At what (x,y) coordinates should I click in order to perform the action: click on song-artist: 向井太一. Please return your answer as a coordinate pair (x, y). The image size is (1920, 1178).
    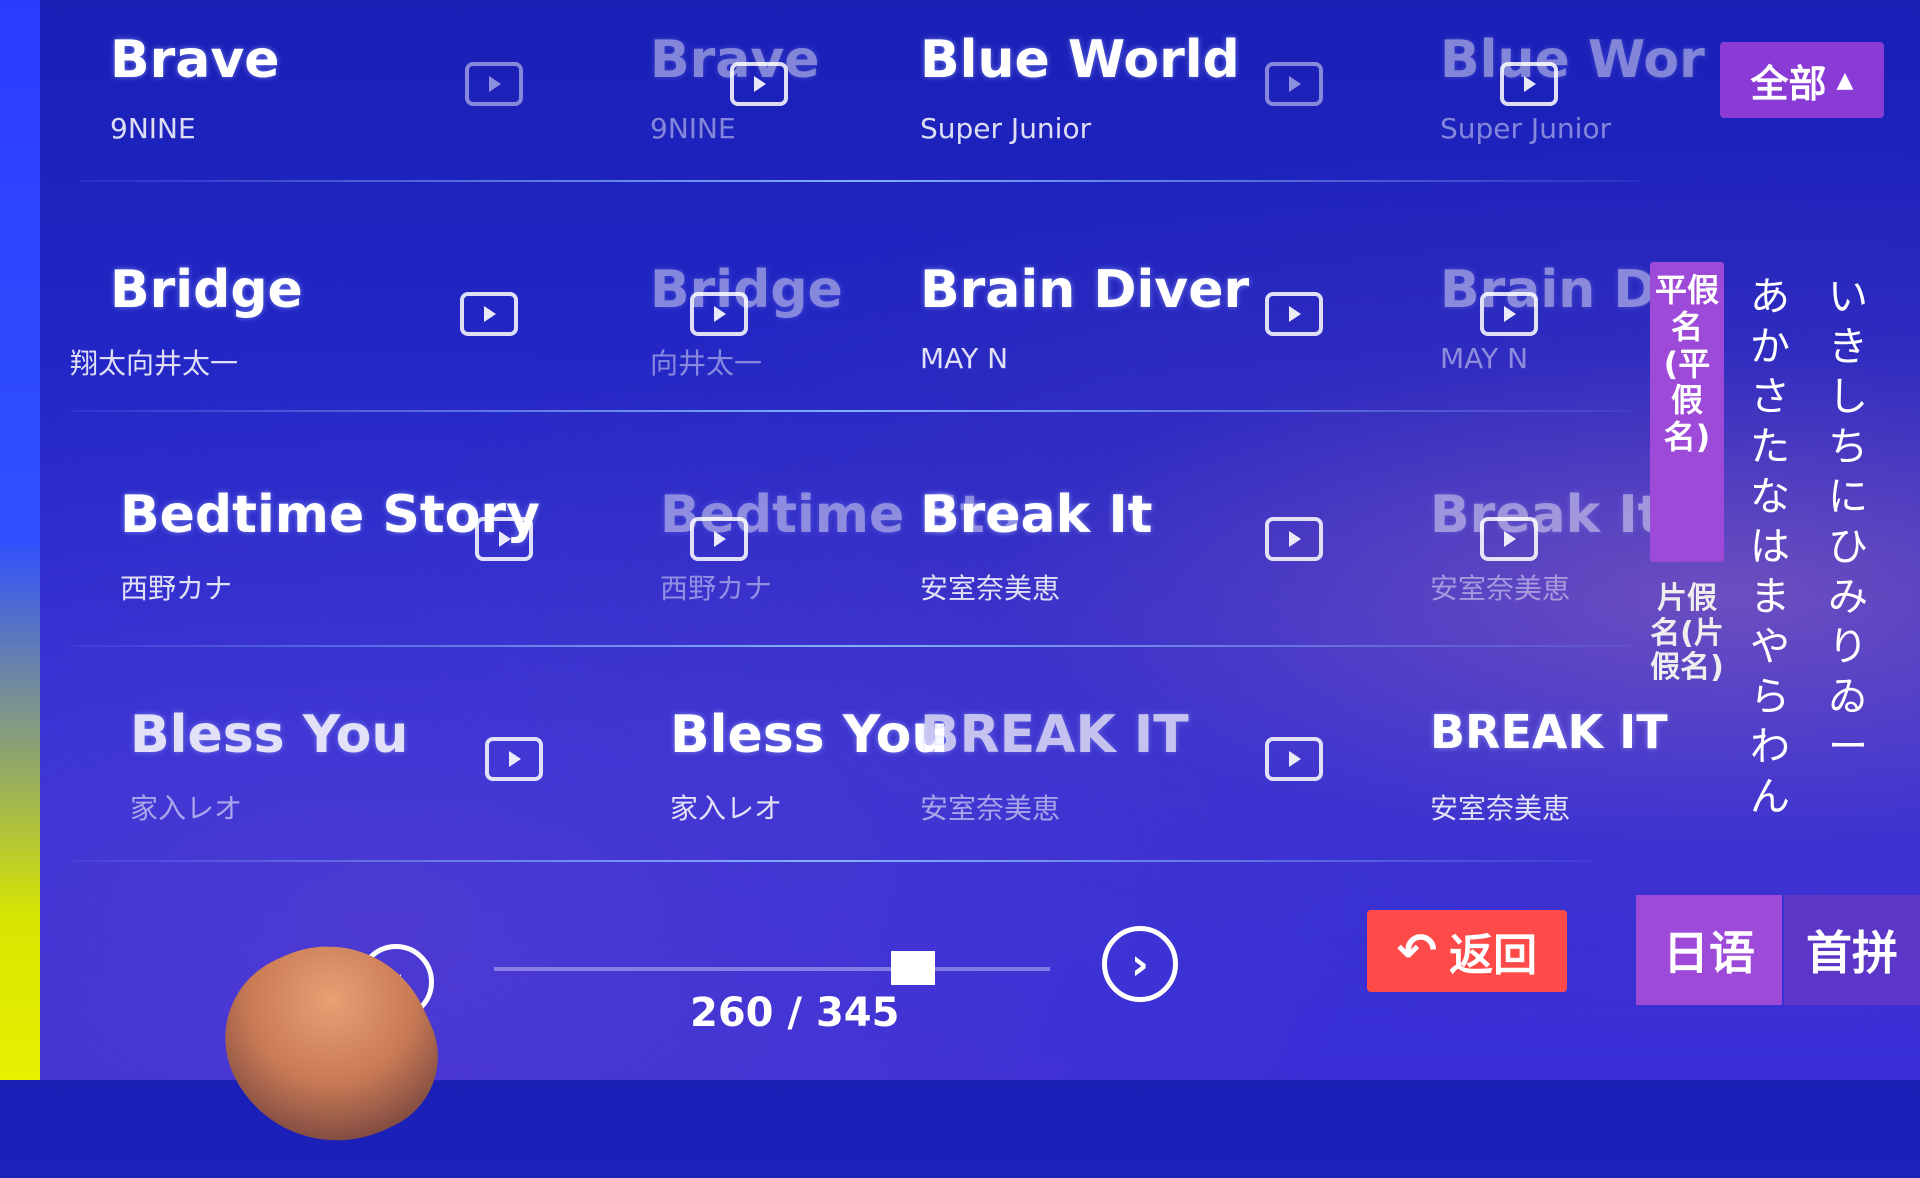
    Looking at the image, I should click on (706, 363).